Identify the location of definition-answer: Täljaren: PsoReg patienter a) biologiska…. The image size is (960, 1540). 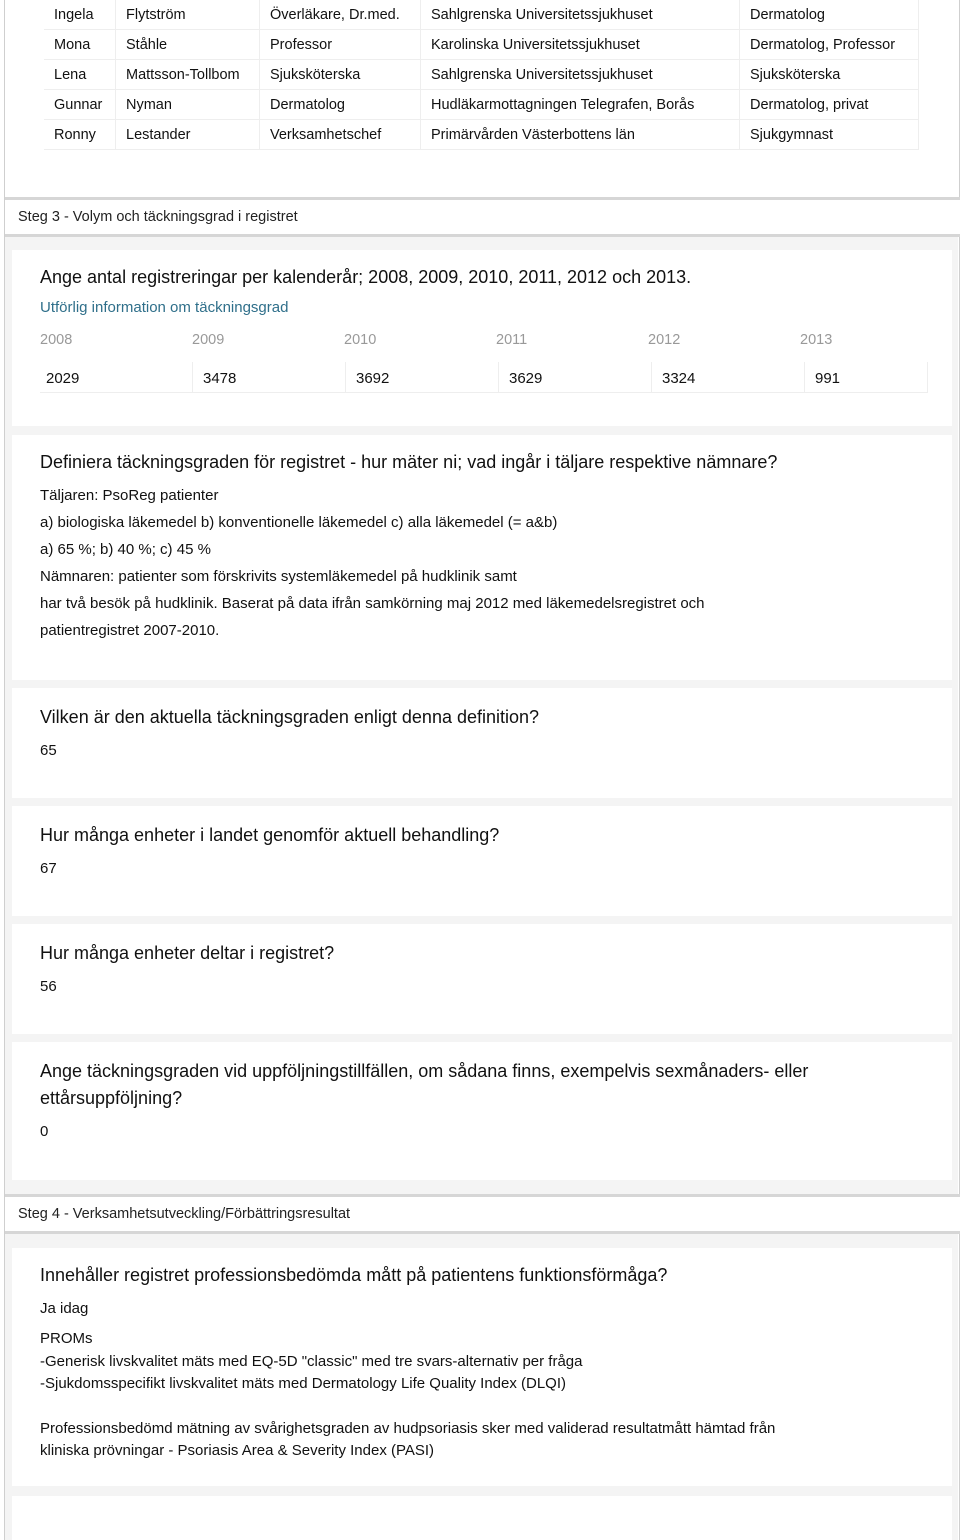
(496, 563).